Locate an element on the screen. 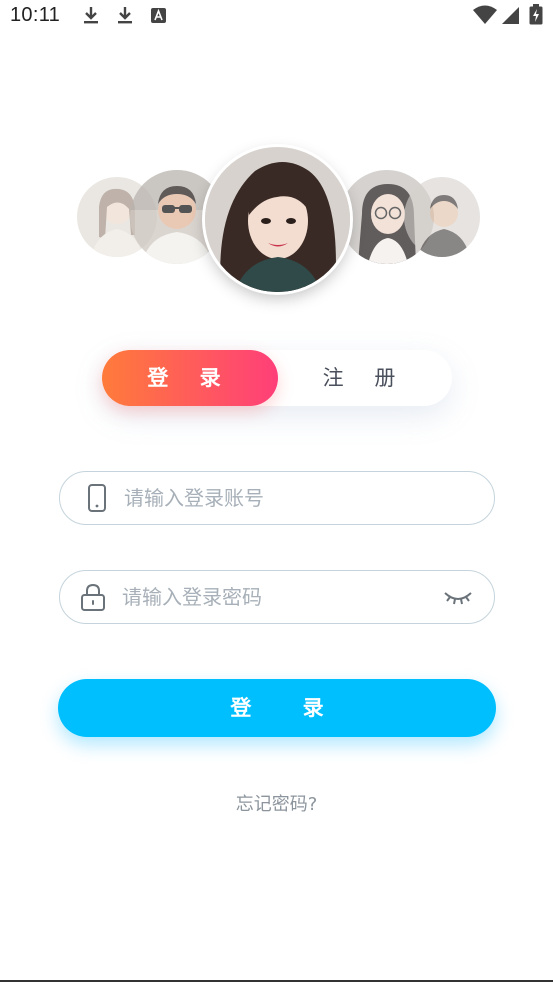 This screenshot has height=982, width=553. login-button: 登 录 is located at coordinates (277, 708).